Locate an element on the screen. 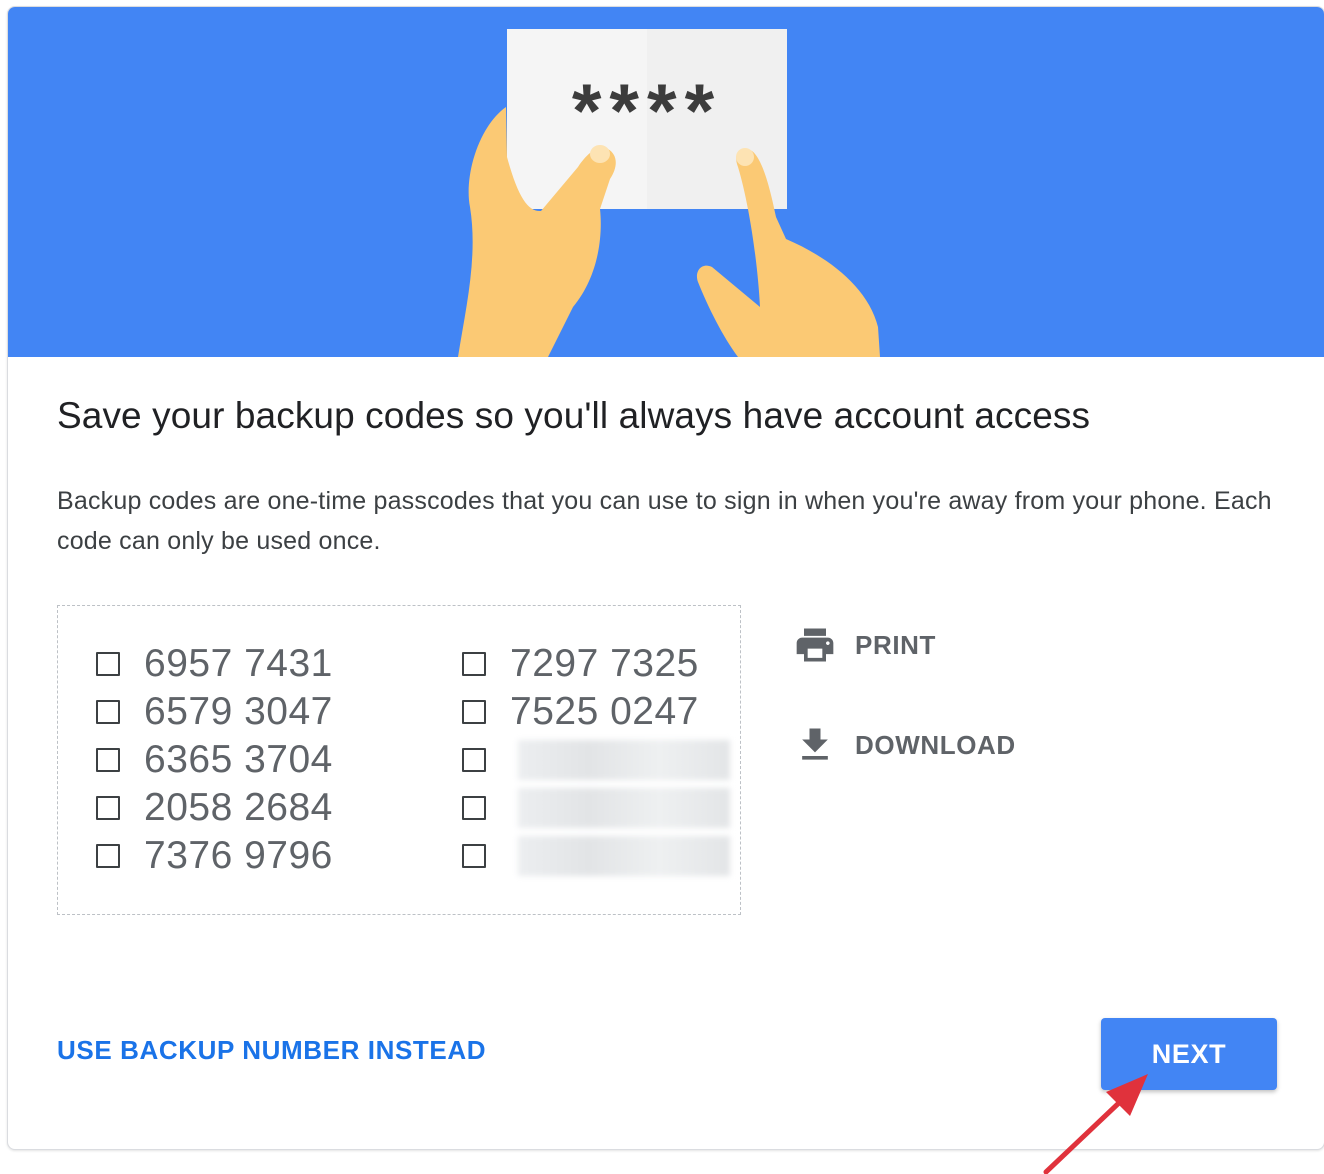  codes-column-right: 7297 7325 7525 0247 is located at coordinates (596, 760).